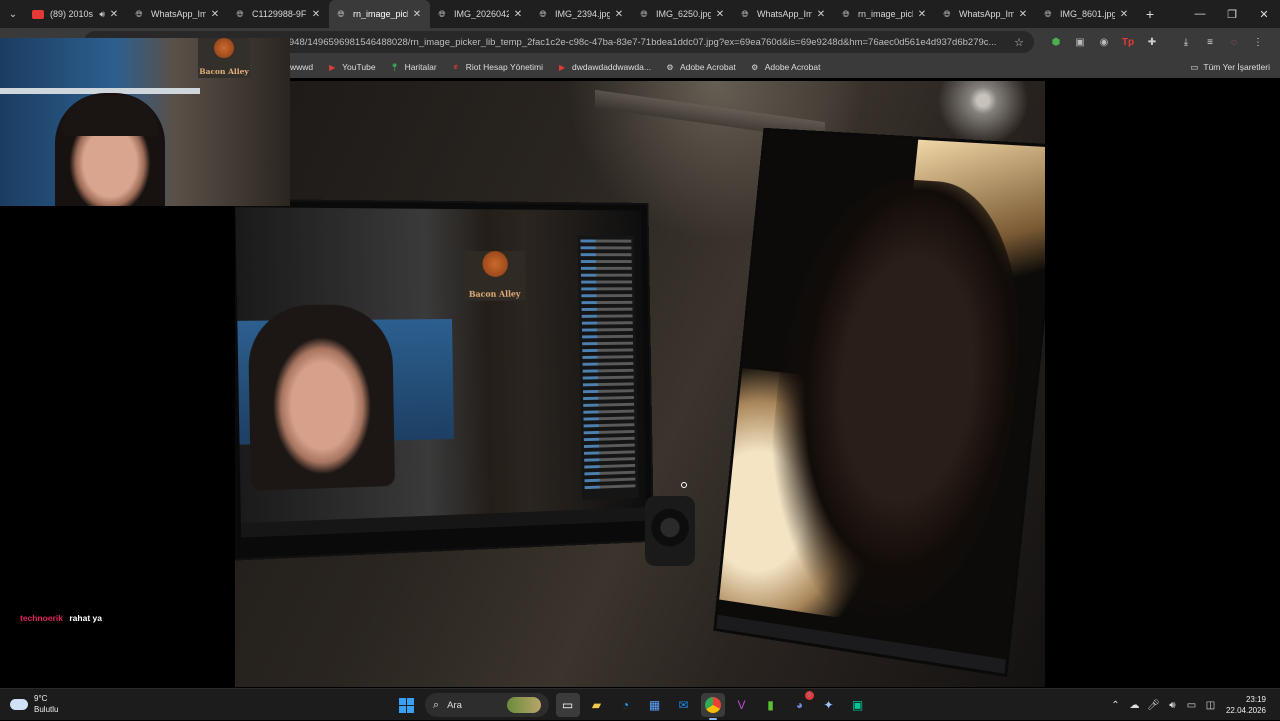  Describe the element at coordinates (1150, 14) in the screenshot. I see `new-tab-button: +` at that location.